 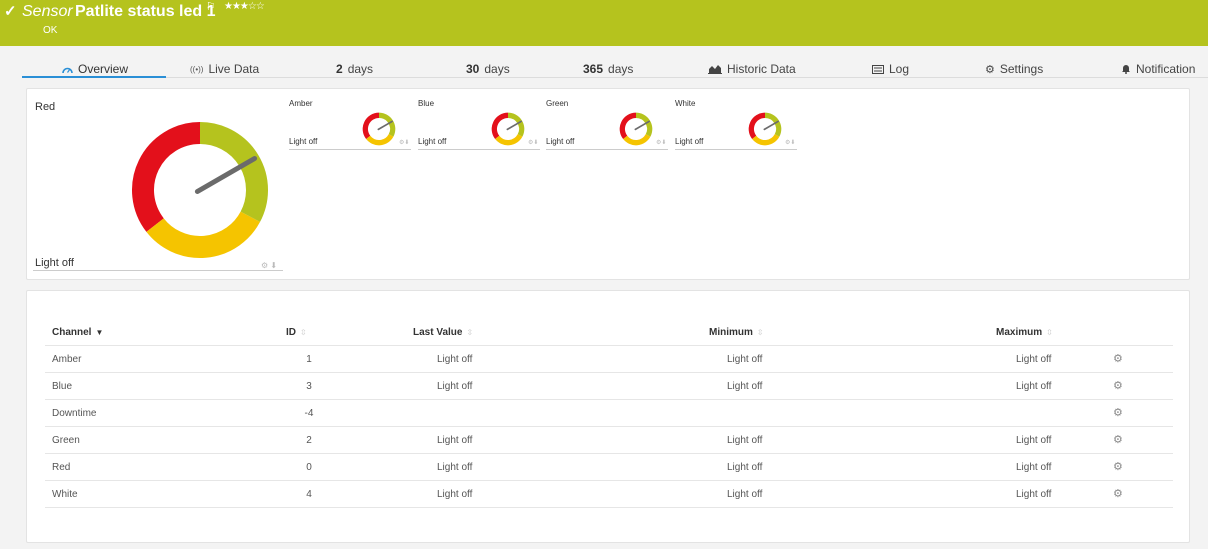 I want to click on cell-channel: Blue, so click(x=62, y=386).